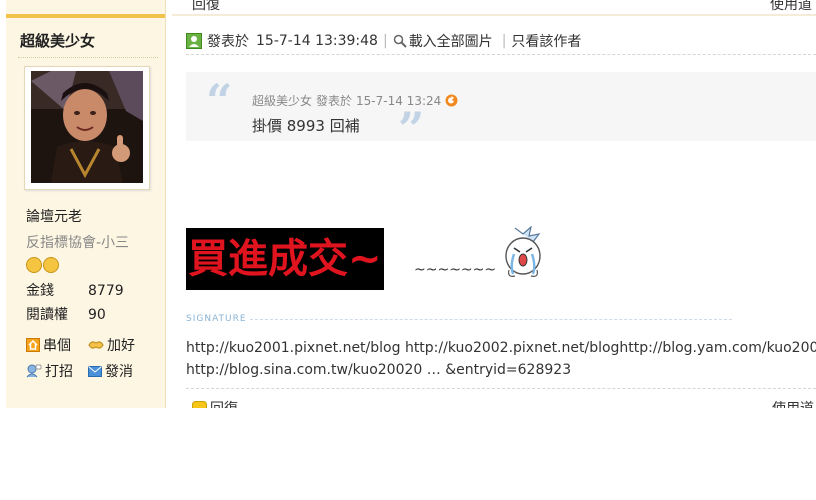 The height and width of the screenshot is (500, 816). I want to click on top-bar: 回復 使用道, so click(494, 7).